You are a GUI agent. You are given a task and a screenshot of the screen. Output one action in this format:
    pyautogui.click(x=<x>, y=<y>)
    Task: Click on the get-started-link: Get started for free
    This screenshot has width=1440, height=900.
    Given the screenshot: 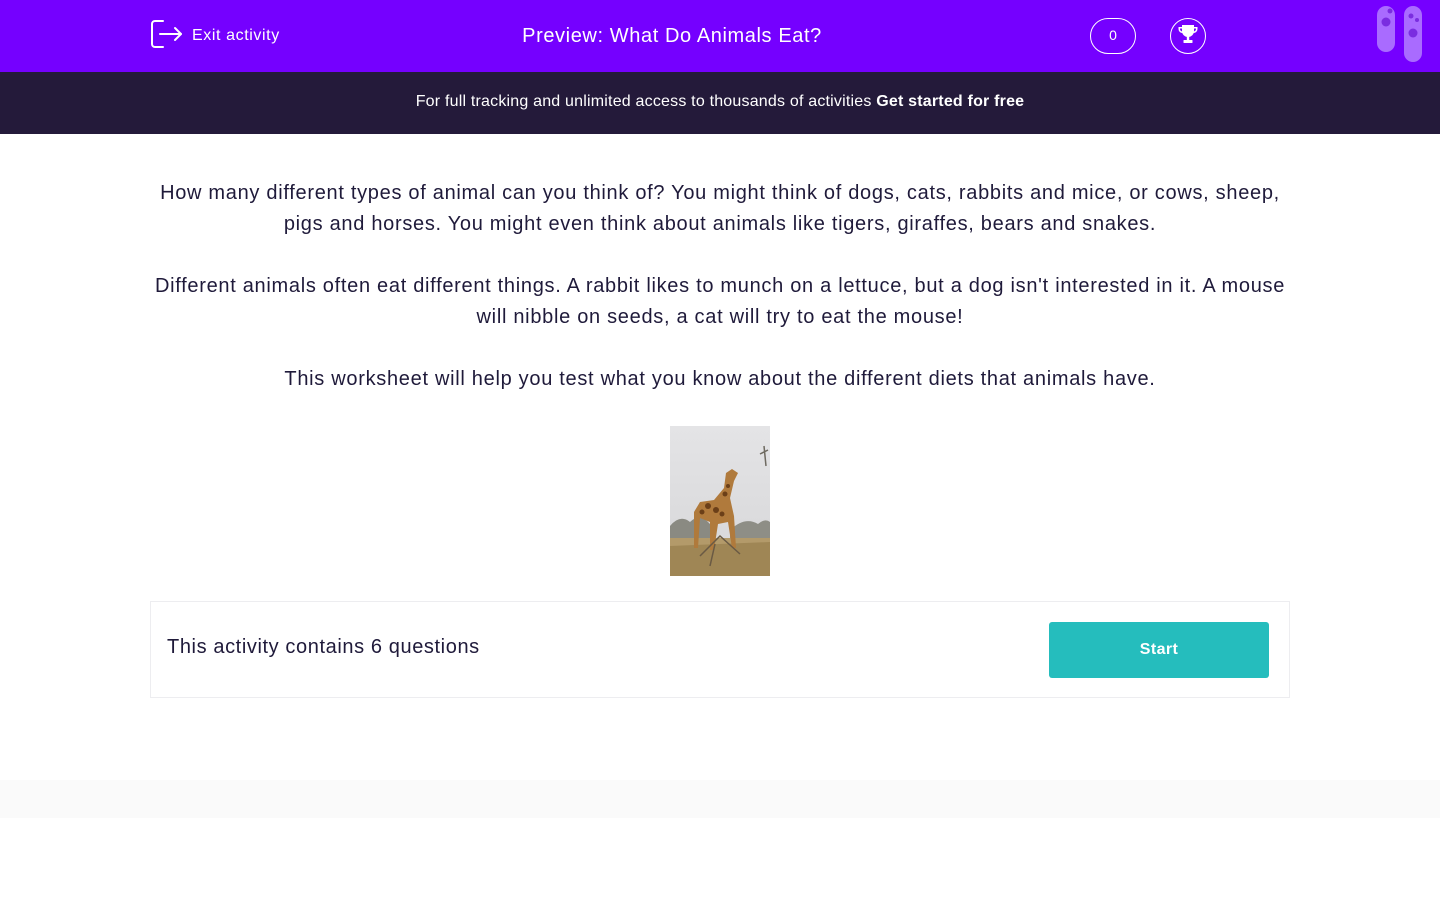 What is the action you would take?
    pyautogui.click(x=950, y=101)
    